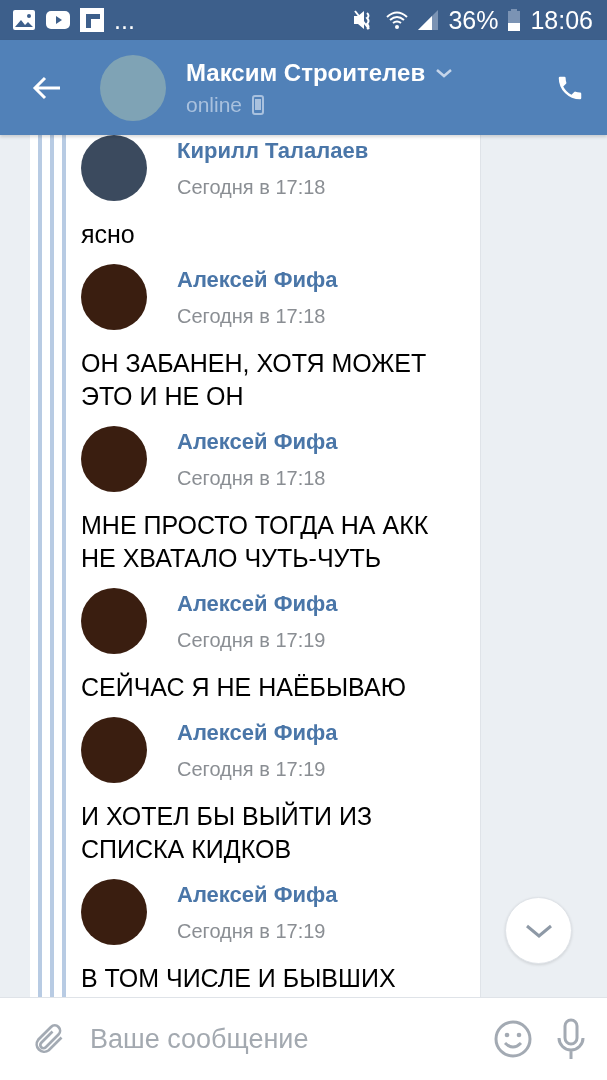  Describe the element at coordinates (428, 20) in the screenshot. I see `signal-icon` at that location.